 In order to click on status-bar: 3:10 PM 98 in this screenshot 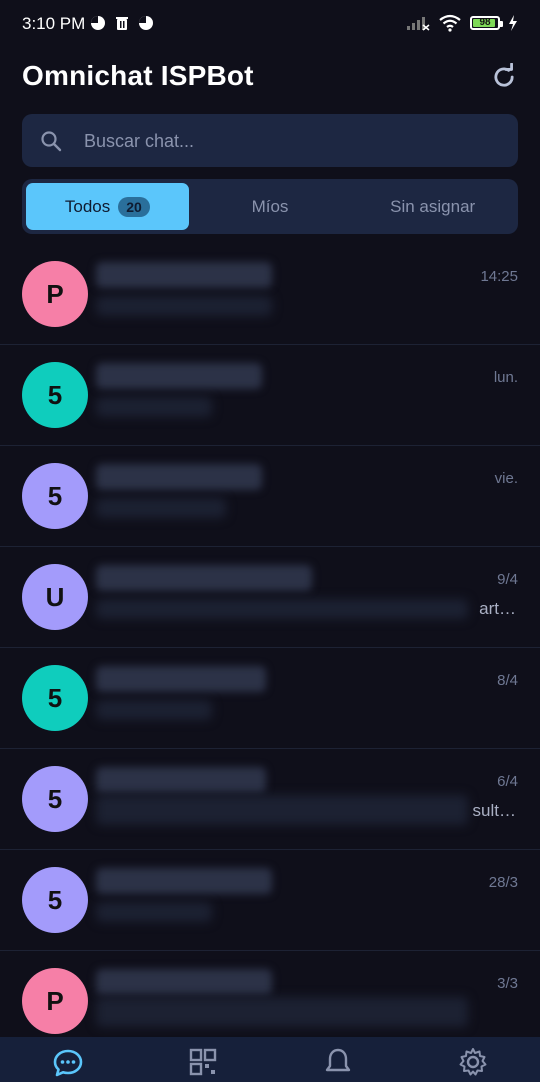, I will do `click(270, 25)`.